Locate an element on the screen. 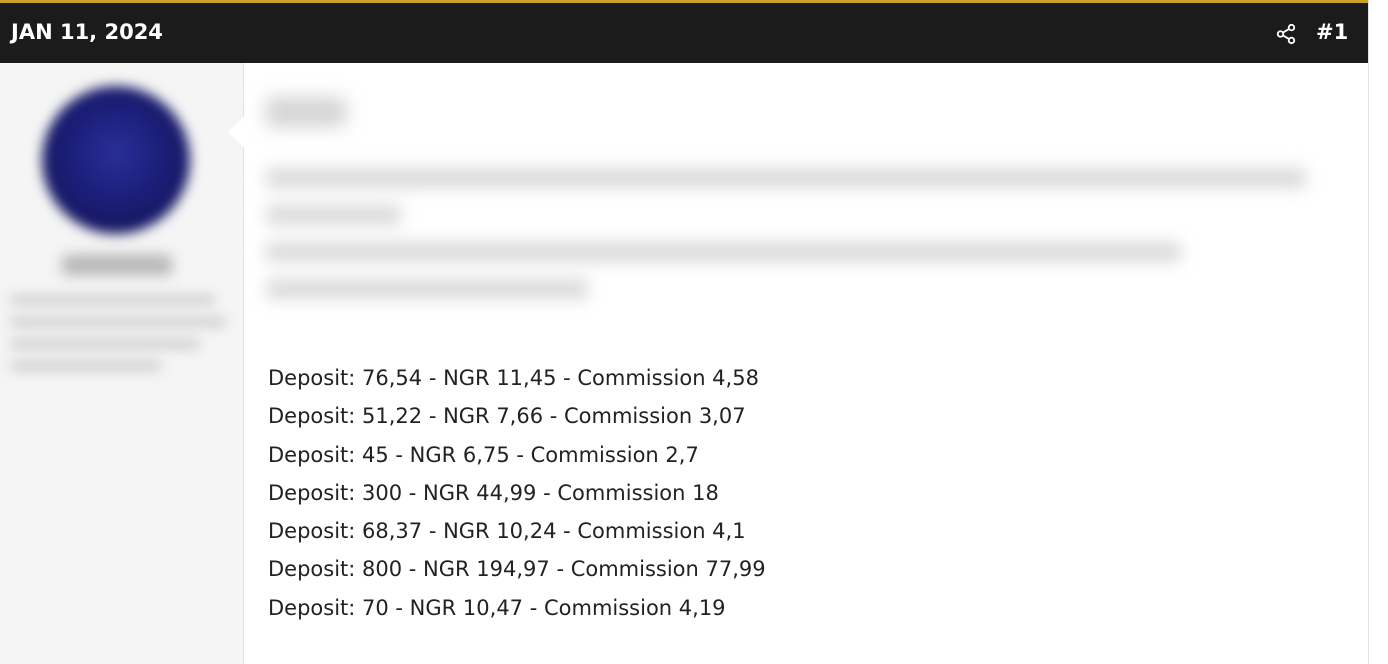 The height and width of the screenshot is (664, 1388). username-blurred is located at coordinates (117, 265).